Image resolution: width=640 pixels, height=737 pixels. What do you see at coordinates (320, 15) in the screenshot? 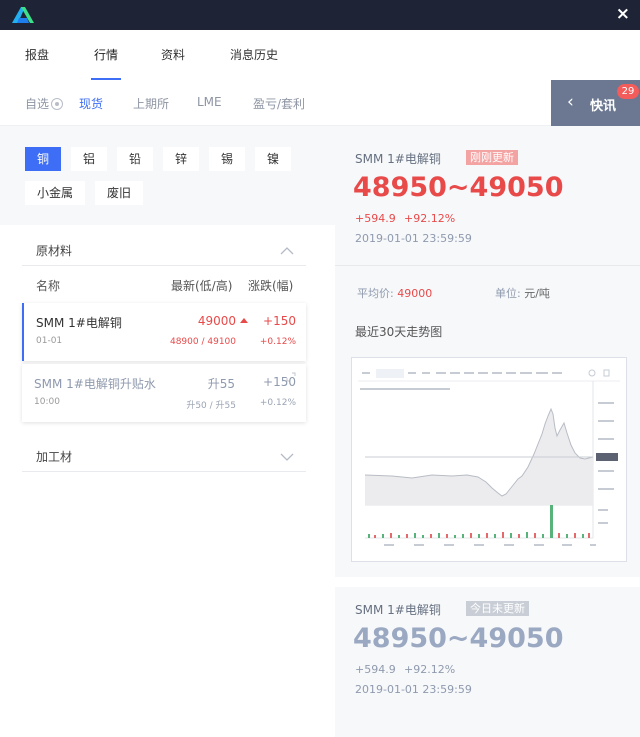
I see `title-bar: ×` at bounding box center [320, 15].